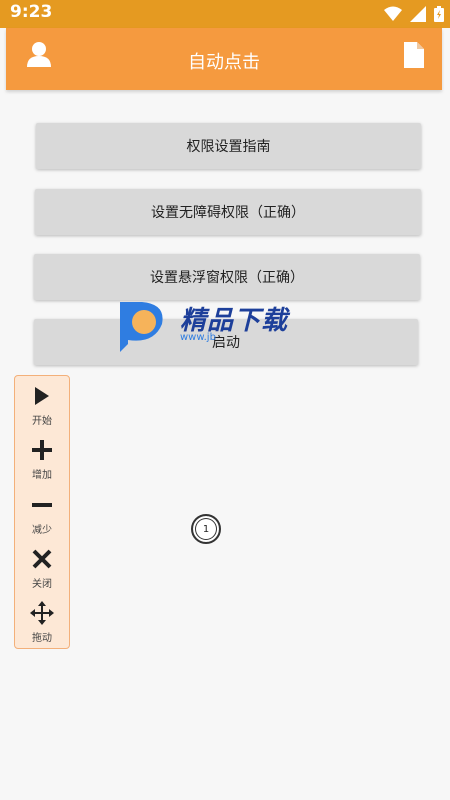 The image size is (450, 800). What do you see at coordinates (42, 530) in the screenshot?
I see `reduce-tool-label: 减少` at bounding box center [42, 530].